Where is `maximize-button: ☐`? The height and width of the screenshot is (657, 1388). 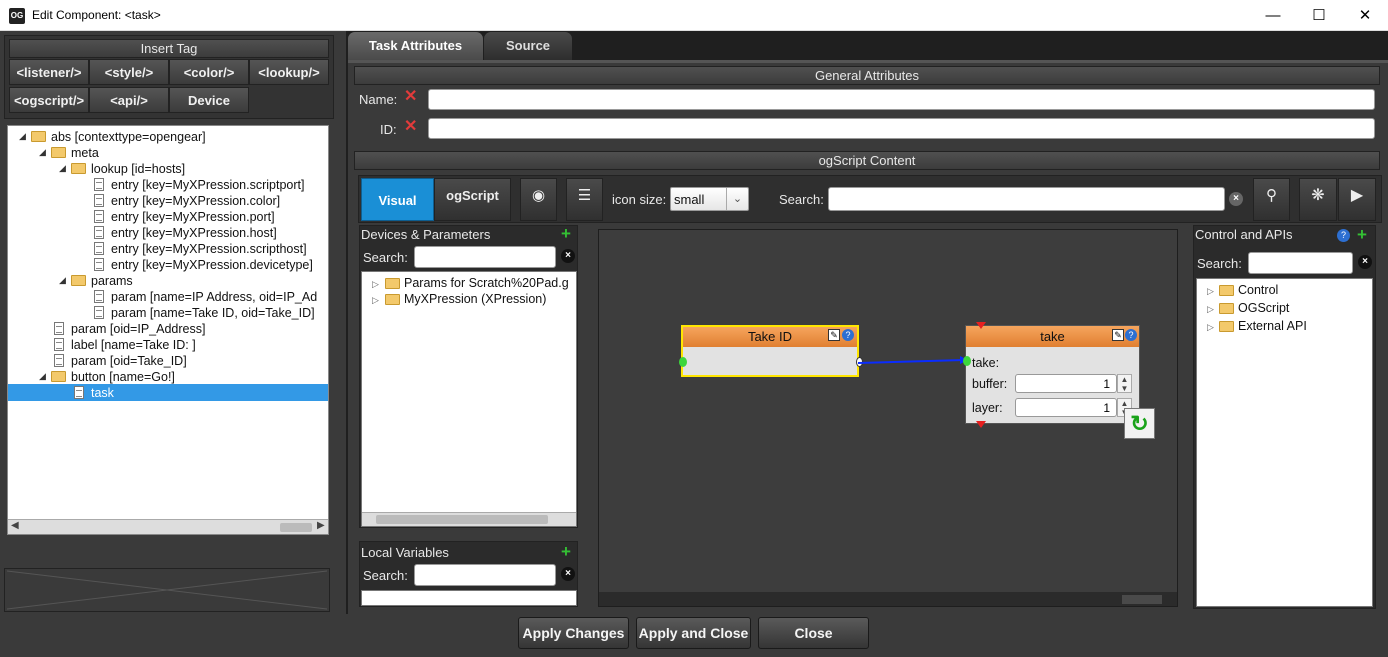 maximize-button: ☐ is located at coordinates (1319, 15).